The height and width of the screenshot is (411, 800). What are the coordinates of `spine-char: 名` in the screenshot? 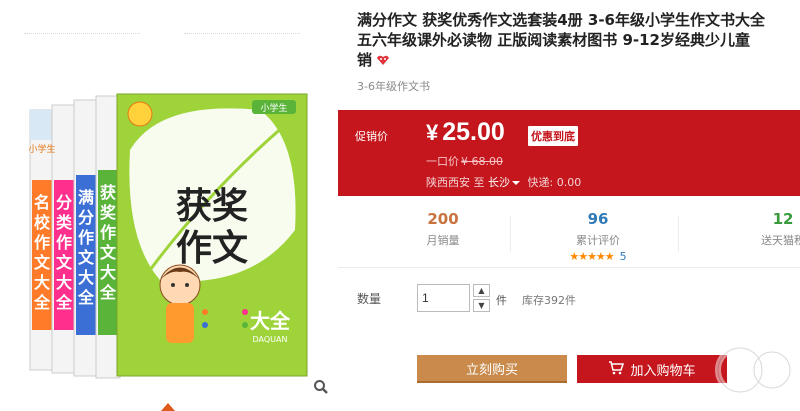 It's located at (42, 202).